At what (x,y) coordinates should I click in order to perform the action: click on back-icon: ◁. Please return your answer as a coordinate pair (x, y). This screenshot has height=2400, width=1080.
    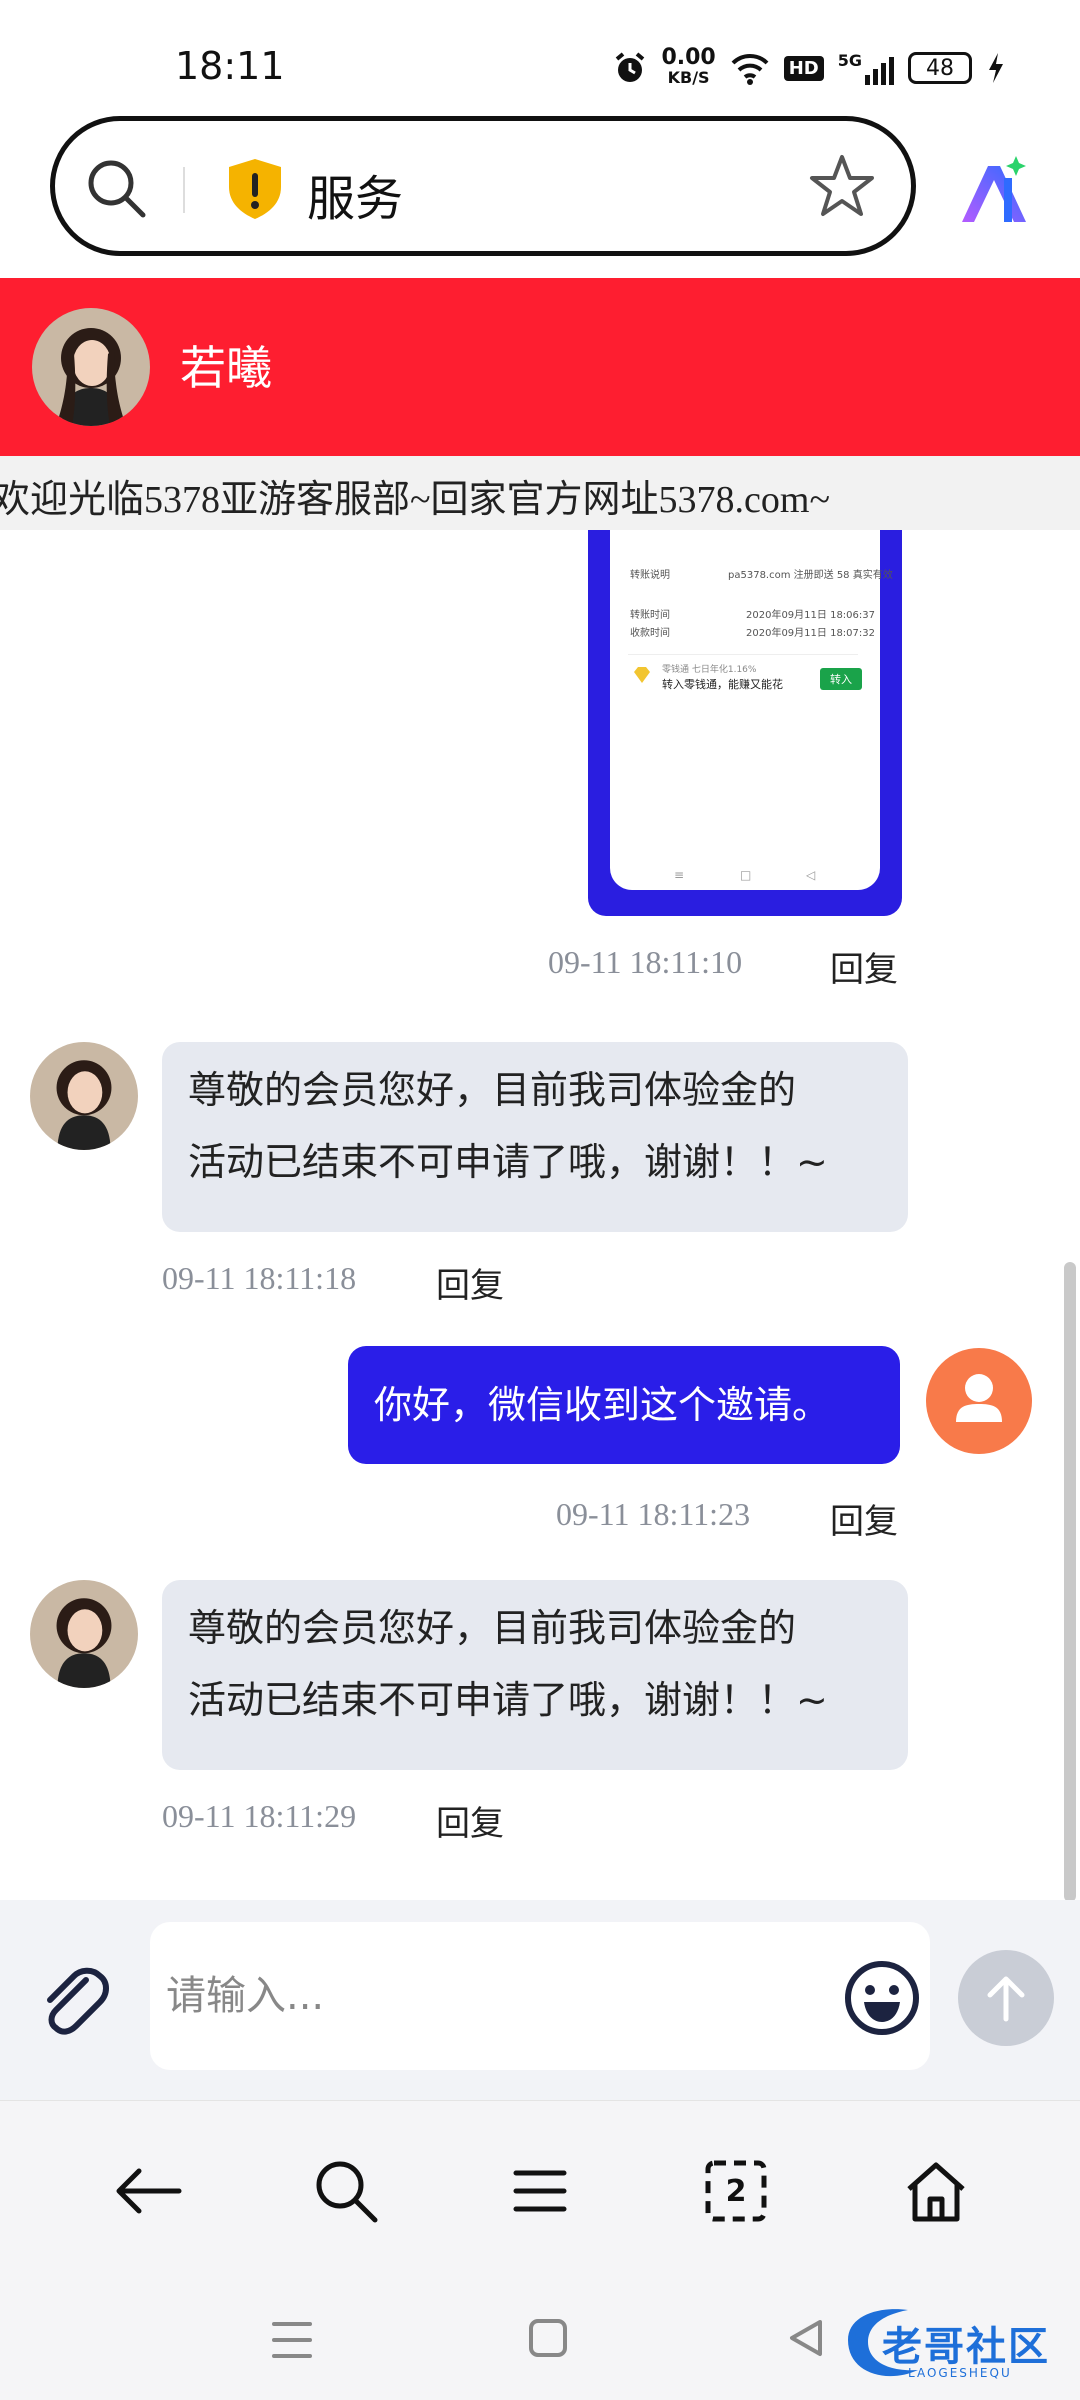
    Looking at the image, I should click on (811, 875).